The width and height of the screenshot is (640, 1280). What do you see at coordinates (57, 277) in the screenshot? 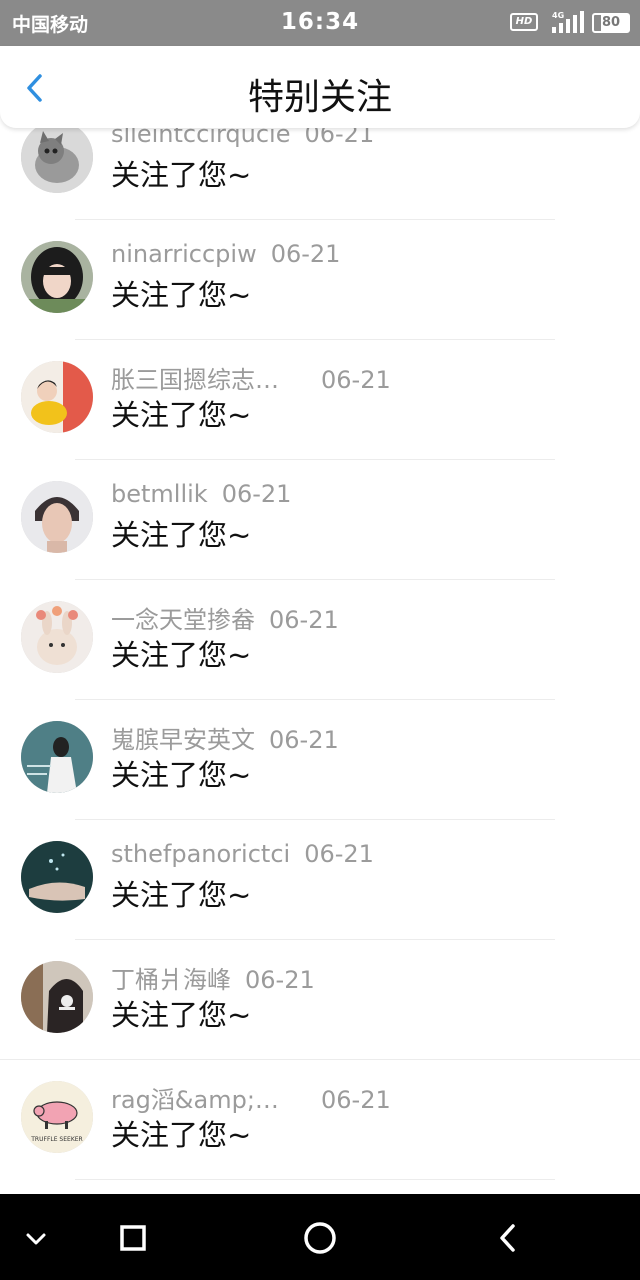
I see `avatar-girl-dark-hair` at bounding box center [57, 277].